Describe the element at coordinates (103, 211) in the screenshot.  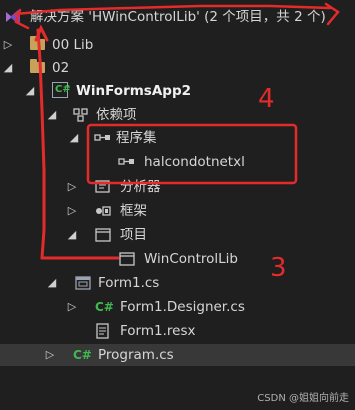
I see `framework-icon` at that location.